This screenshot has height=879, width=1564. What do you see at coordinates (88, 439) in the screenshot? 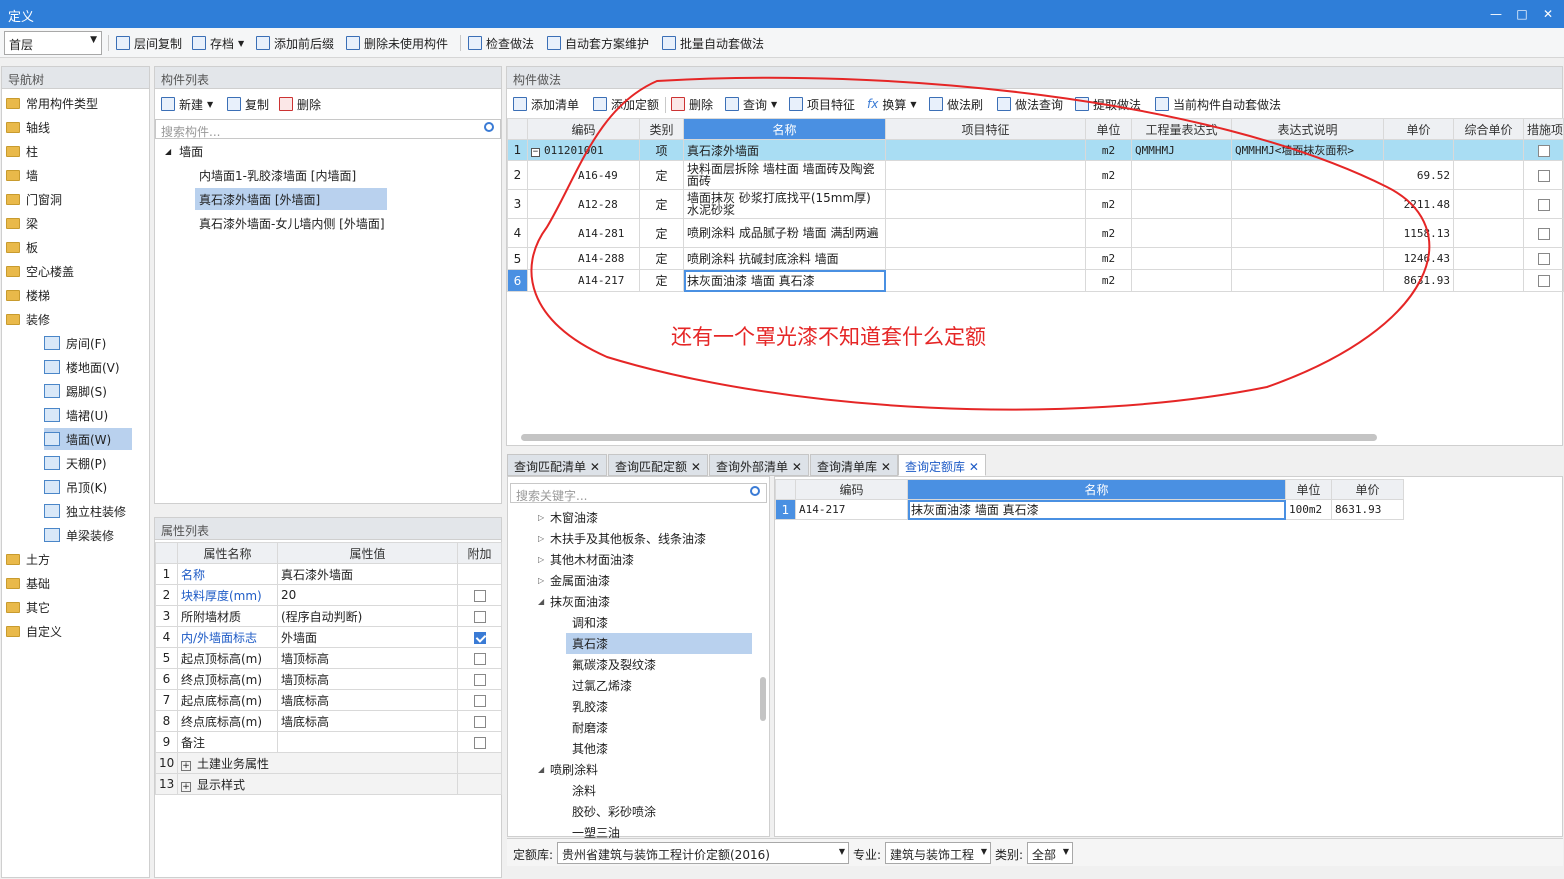
I see `nav-subitem-selected: 墙面(W)` at bounding box center [88, 439].